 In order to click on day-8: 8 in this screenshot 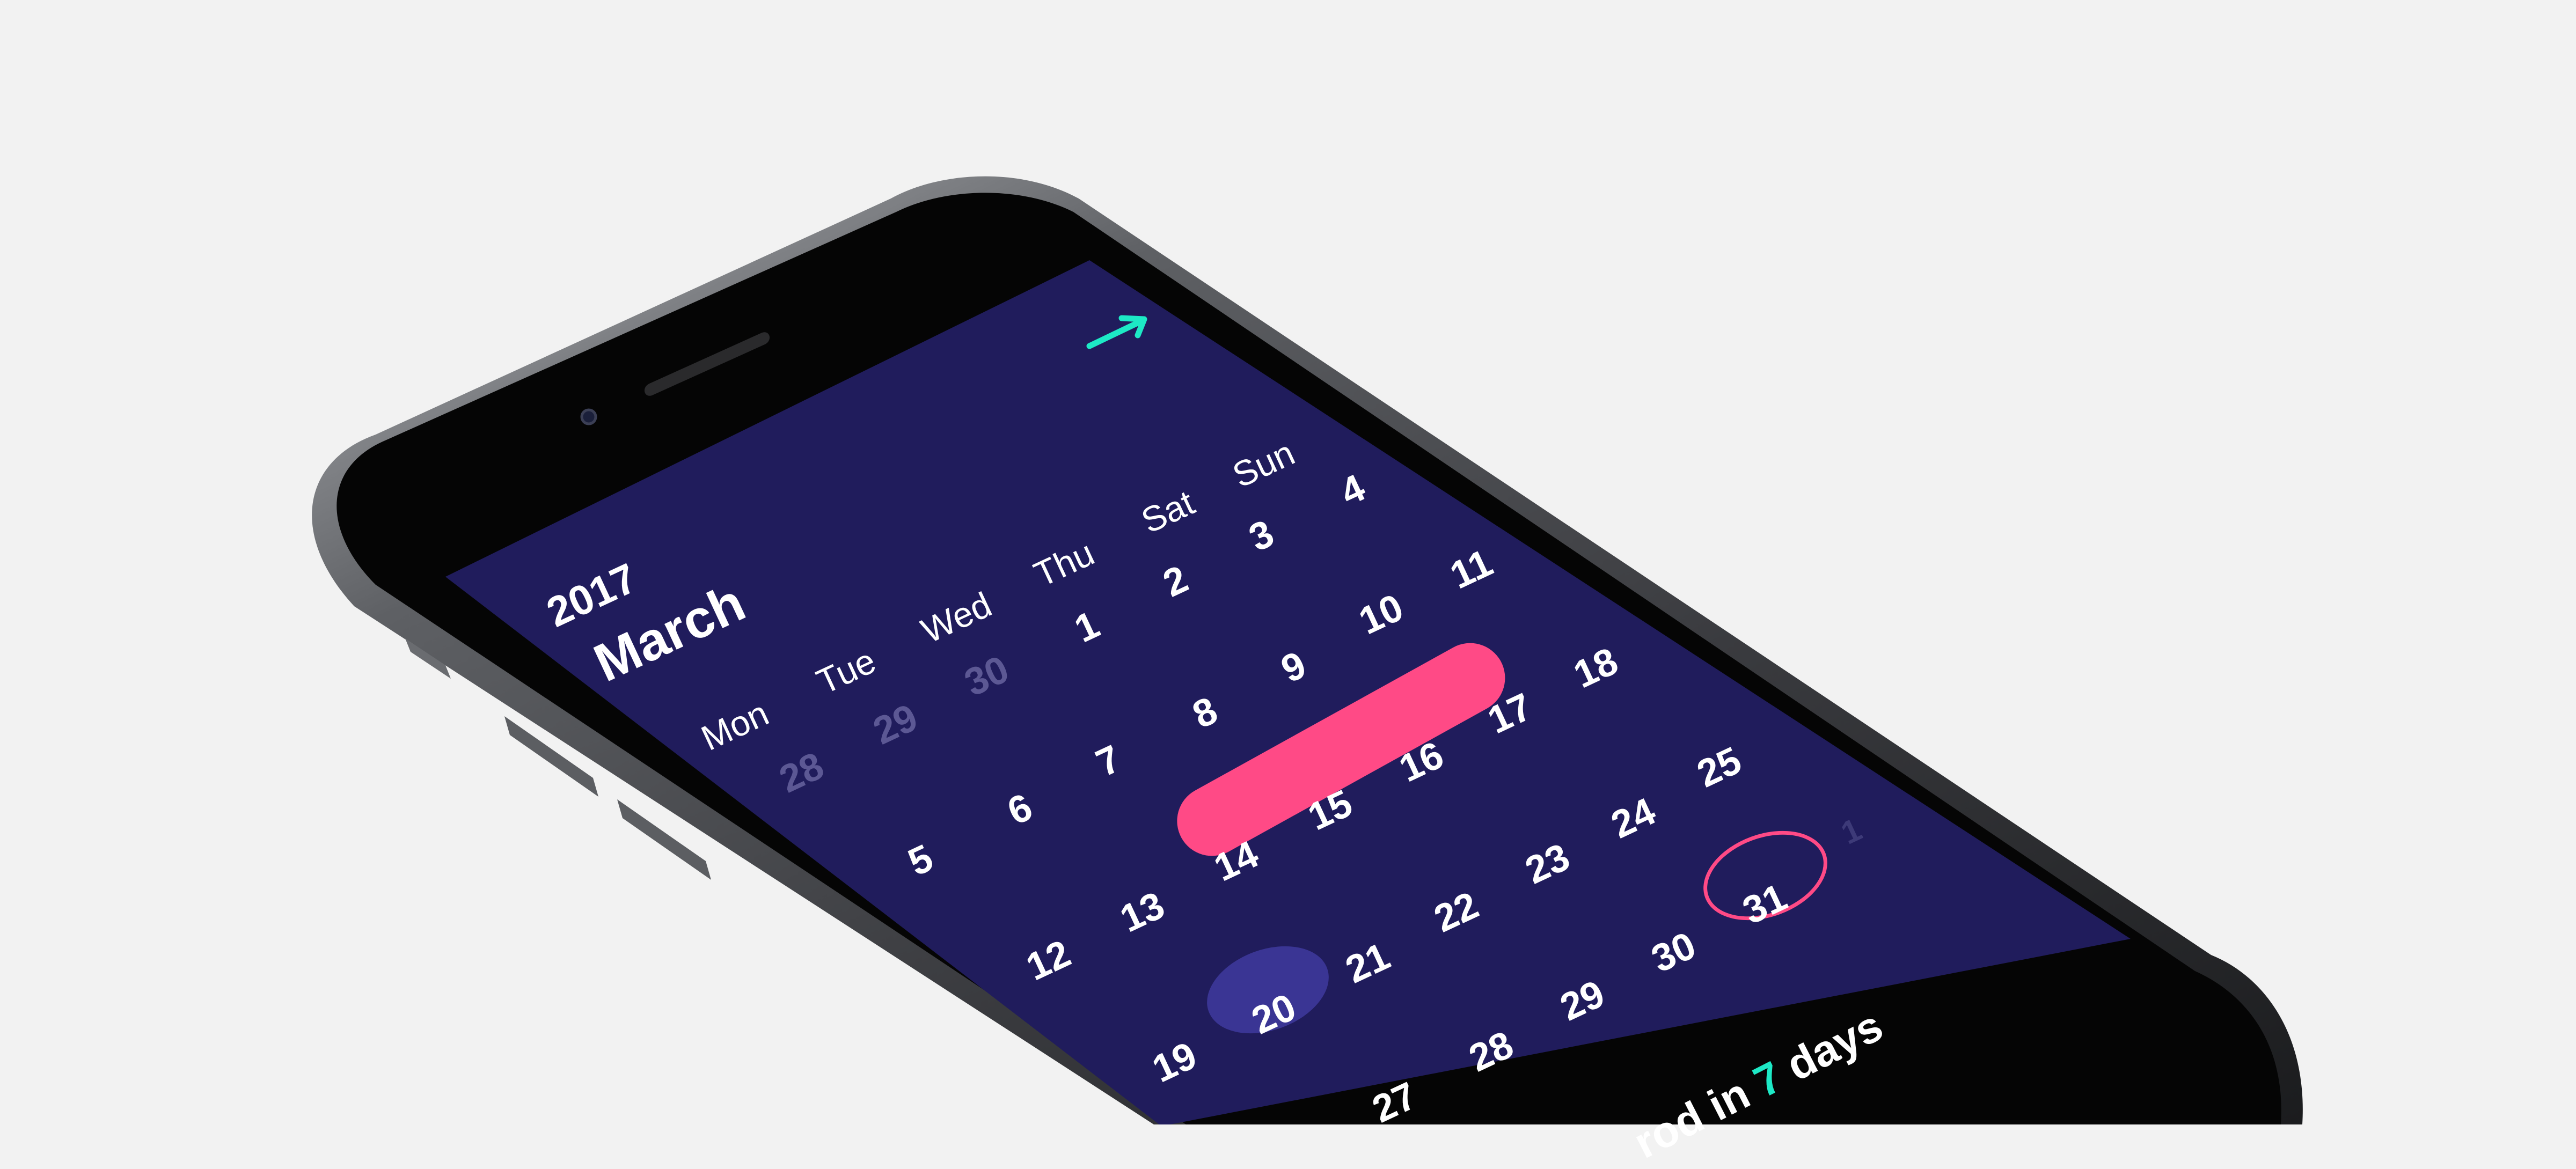, I will do `click(1205, 712)`.